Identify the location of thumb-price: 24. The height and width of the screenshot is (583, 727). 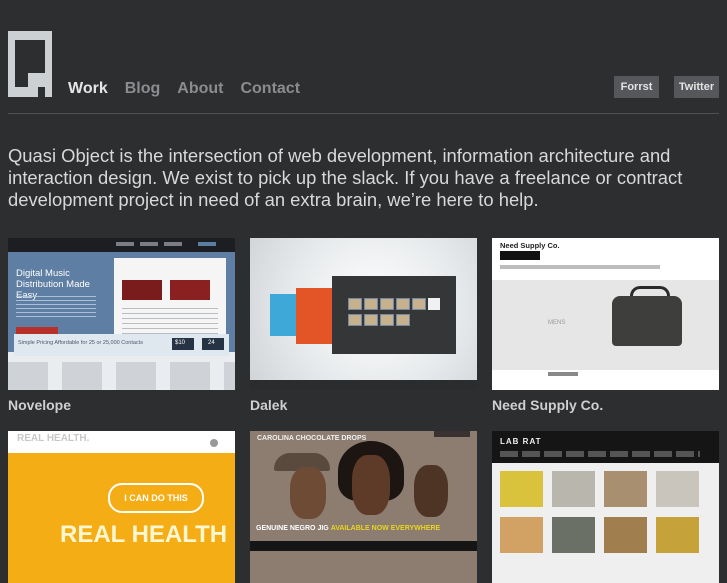
(213, 344).